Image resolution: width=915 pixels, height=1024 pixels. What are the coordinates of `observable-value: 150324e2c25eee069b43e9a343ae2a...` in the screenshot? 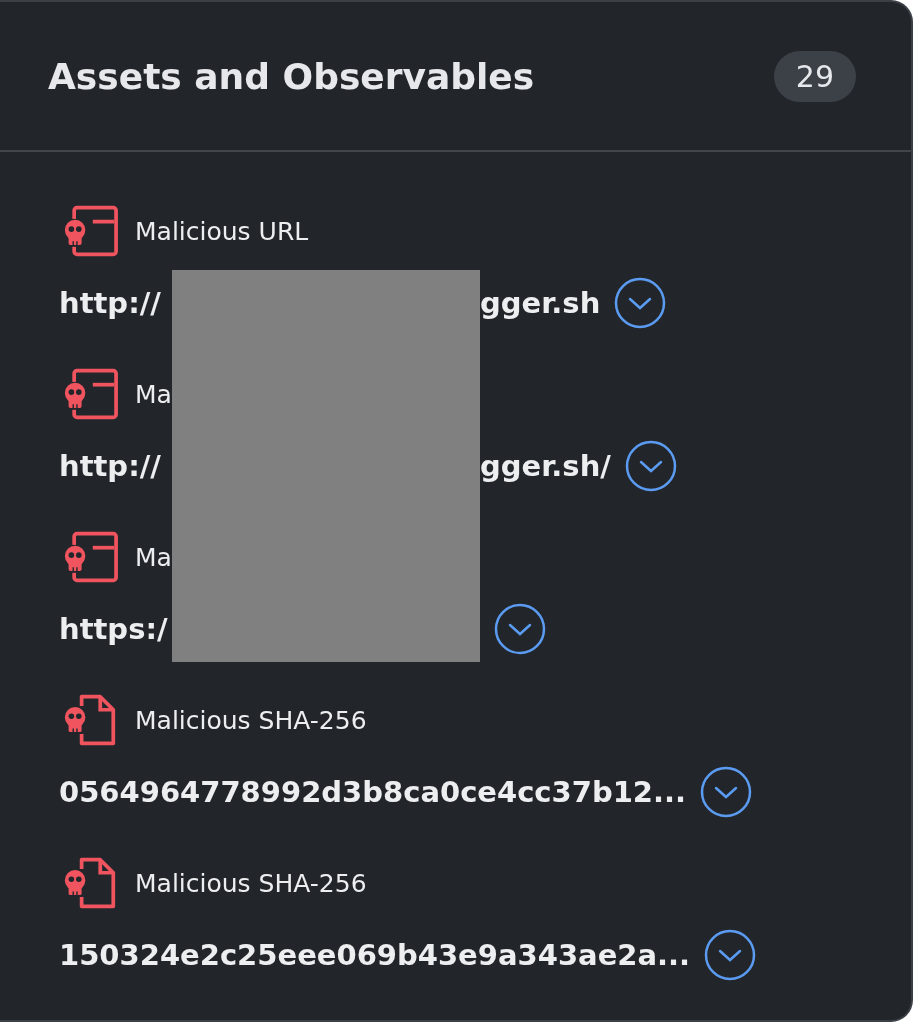 It's located at (375, 955).